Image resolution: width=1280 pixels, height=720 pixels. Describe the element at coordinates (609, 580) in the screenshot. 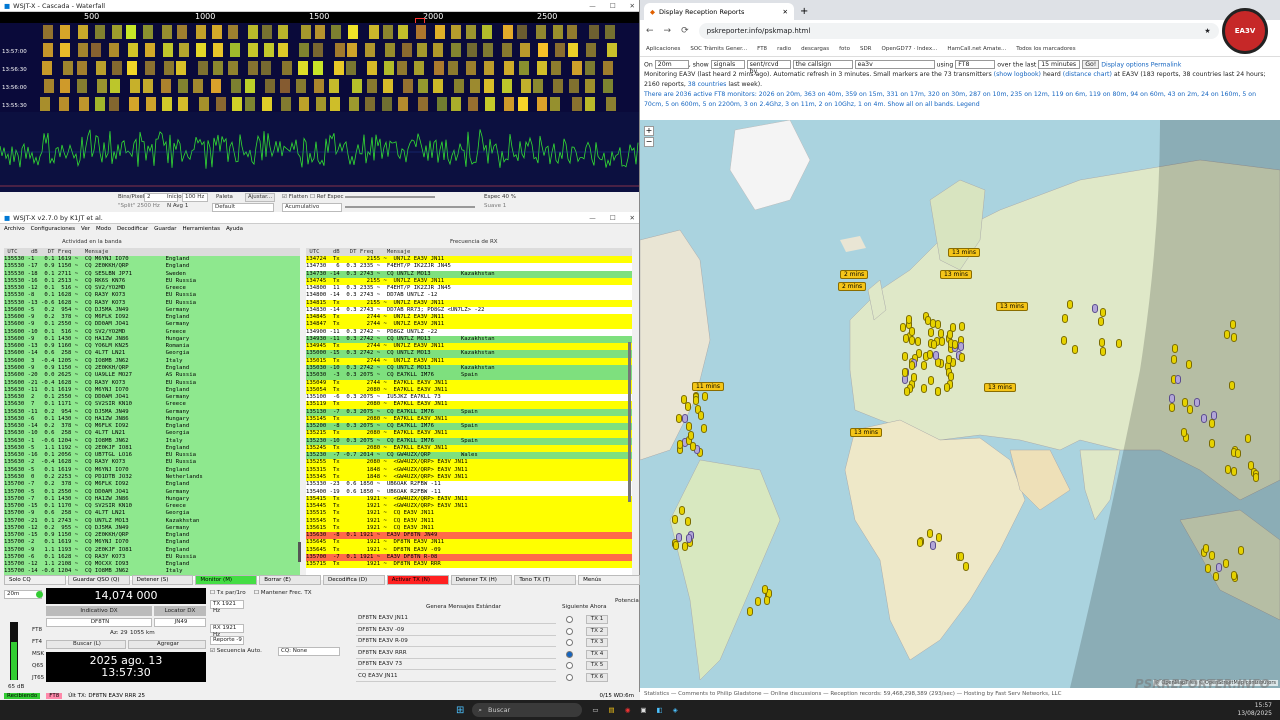

I see `control-button: Menús` at that location.